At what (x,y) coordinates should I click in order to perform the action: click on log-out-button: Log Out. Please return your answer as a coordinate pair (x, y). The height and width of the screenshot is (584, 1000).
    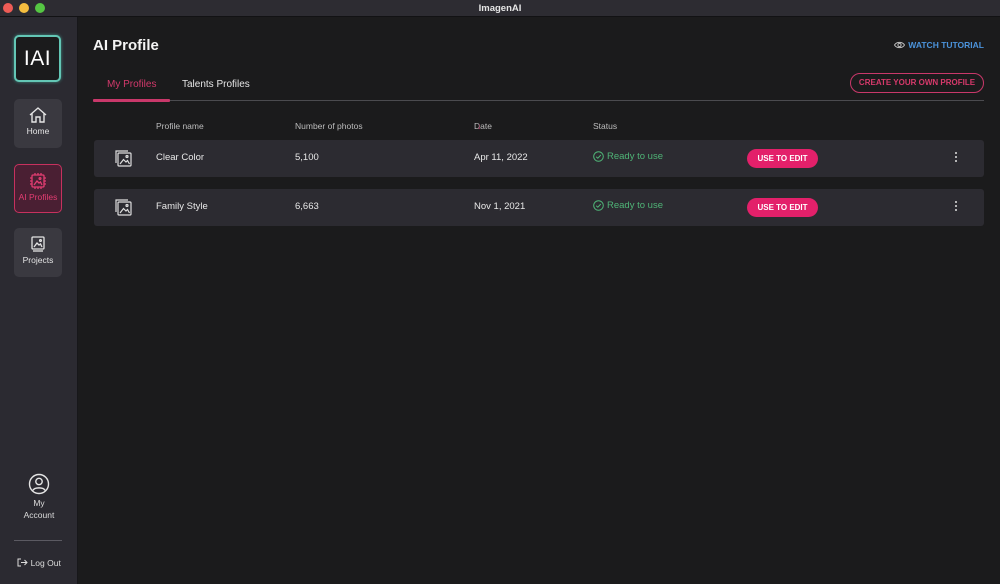
    Looking at the image, I should click on (39, 562).